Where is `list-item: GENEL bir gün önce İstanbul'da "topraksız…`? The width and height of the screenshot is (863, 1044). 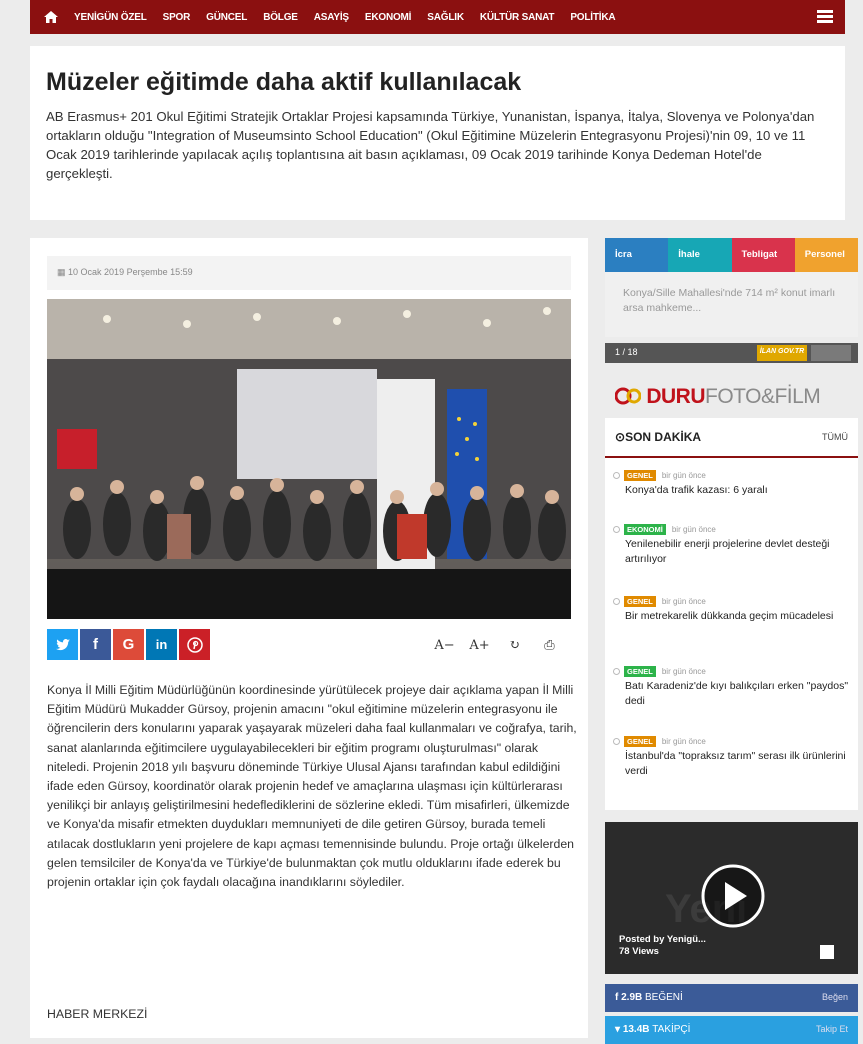 list-item: GENEL bir gün önce İstanbul'da "topraksız… is located at coordinates (733, 757).